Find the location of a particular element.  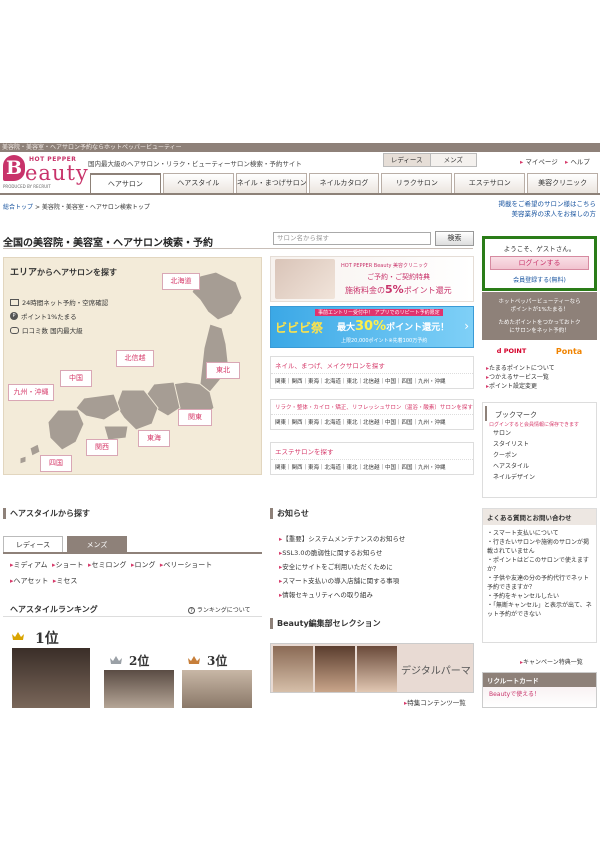

salon-search-input: サロン名から探す is located at coordinates (352, 238).